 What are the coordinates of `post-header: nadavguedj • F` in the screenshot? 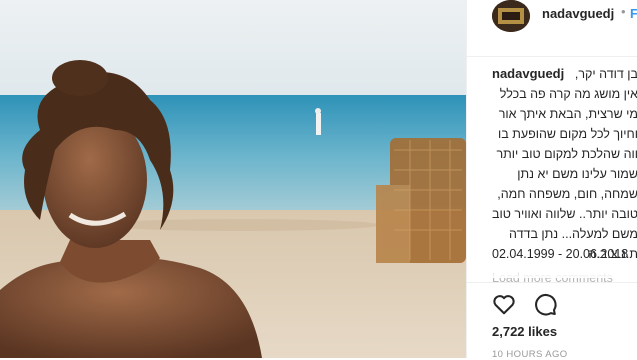 It's located at (552, 28).